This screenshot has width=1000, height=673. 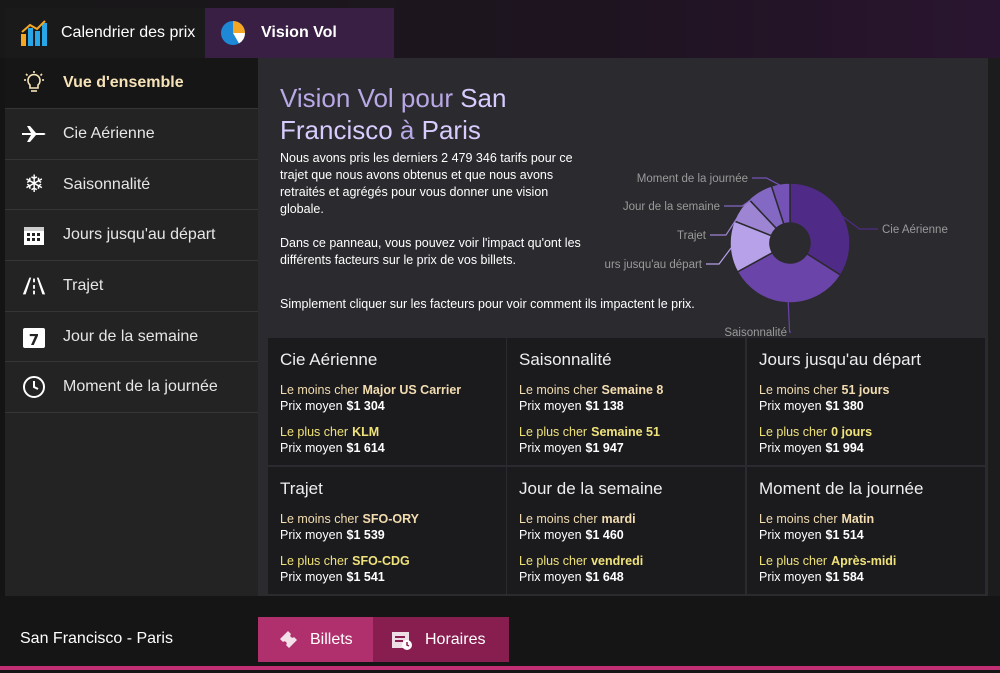 I want to click on expensive-price-row: Prix moyen $1 648, so click(x=626, y=577).